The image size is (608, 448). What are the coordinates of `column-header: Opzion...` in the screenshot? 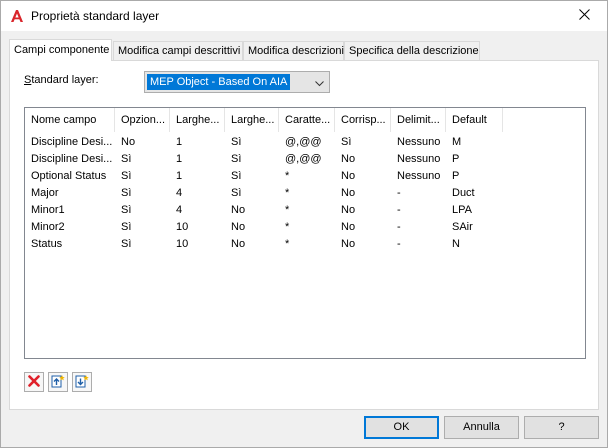 It's located at (142, 120).